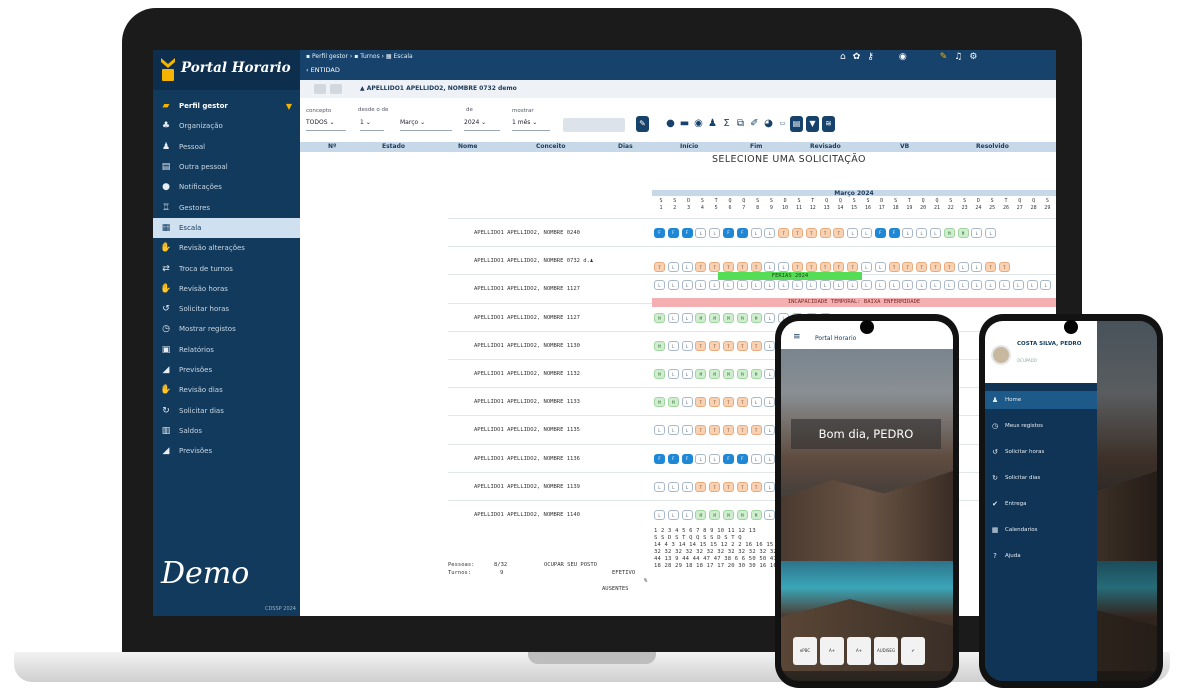 The image size is (1184, 688). What do you see at coordinates (527, 346) in the screenshot?
I see `employee-row-name: APELLIDO1 APELLIDO2, NOMBRE 1130` at bounding box center [527, 346].